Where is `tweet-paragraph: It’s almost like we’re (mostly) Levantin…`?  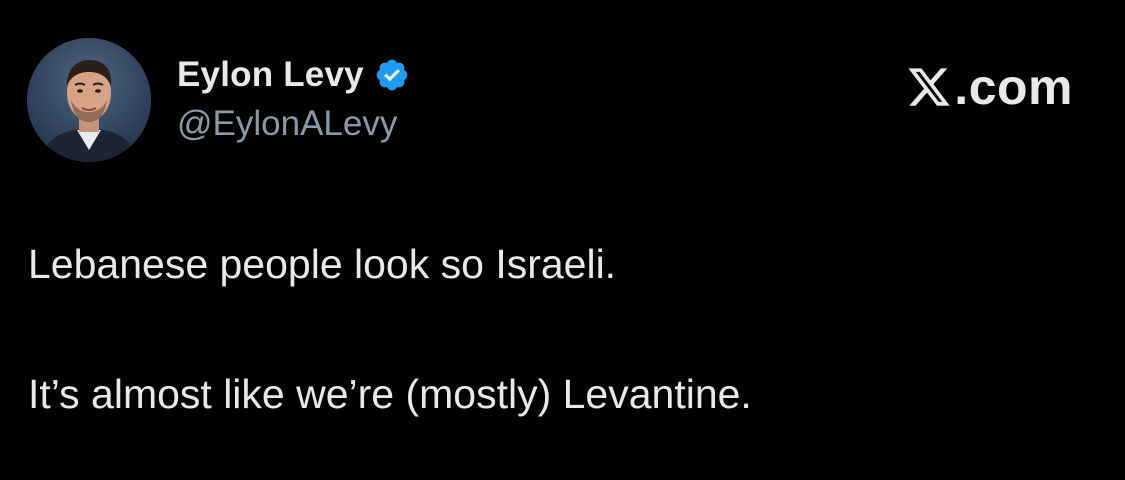
tweet-paragraph: It’s almost like we’re (mostly) Levantin… is located at coordinates (390, 394).